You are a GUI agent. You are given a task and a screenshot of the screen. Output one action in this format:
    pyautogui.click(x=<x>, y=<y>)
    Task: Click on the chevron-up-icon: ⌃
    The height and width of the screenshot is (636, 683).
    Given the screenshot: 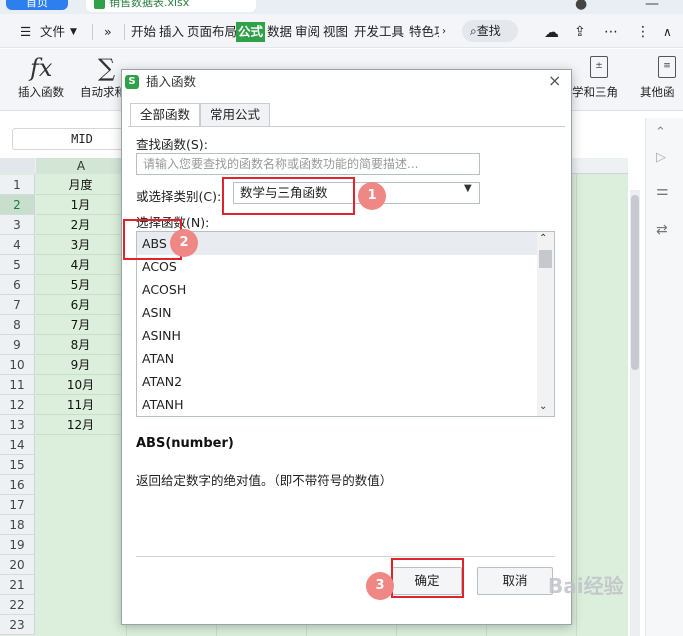 What is the action you would take?
    pyautogui.click(x=660, y=132)
    